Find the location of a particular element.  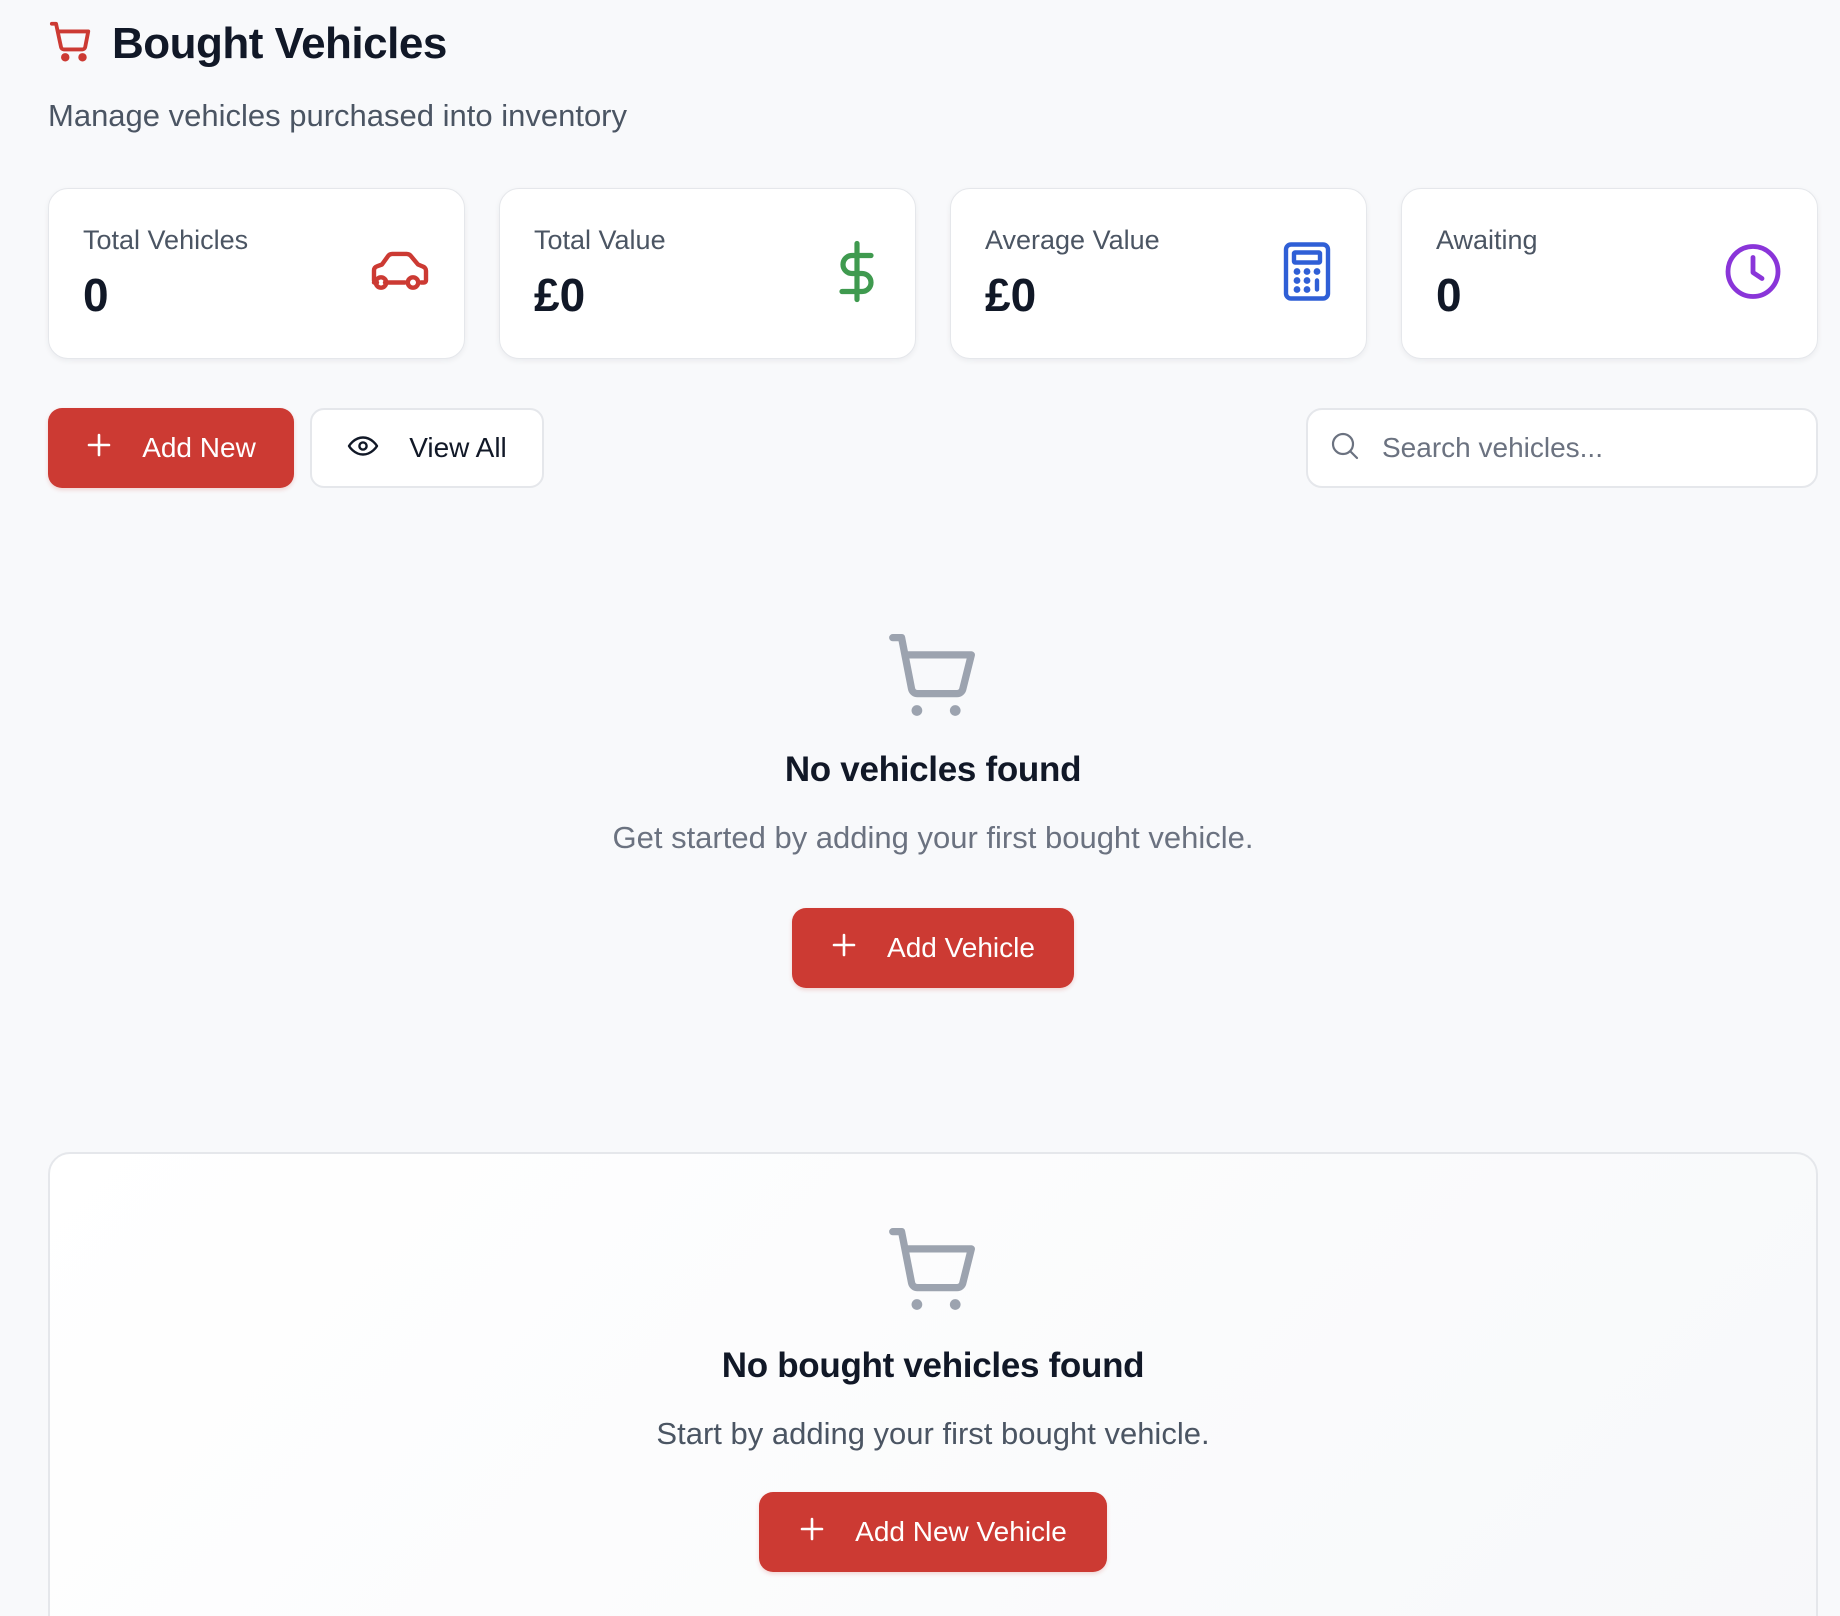

add-new-button: Add New is located at coordinates (171, 448).